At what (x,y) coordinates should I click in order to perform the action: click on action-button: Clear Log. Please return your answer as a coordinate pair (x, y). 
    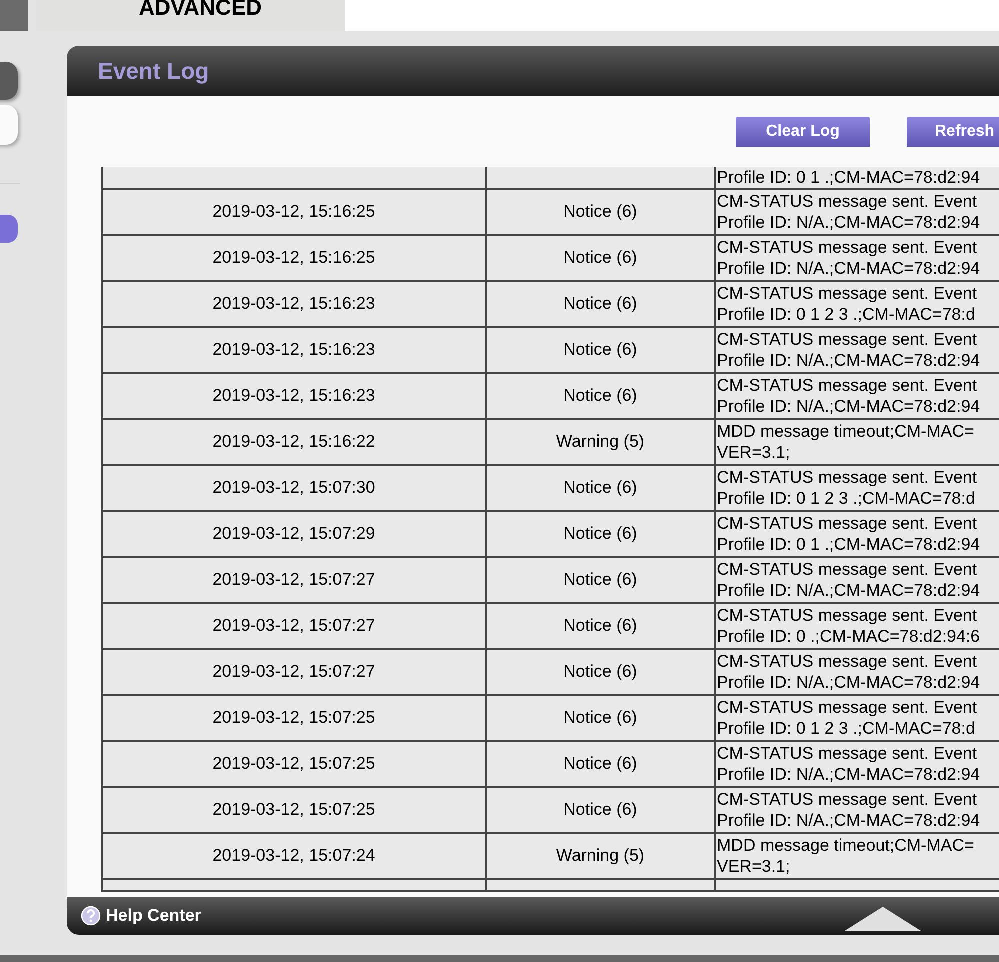
    Looking at the image, I should click on (803, 132).